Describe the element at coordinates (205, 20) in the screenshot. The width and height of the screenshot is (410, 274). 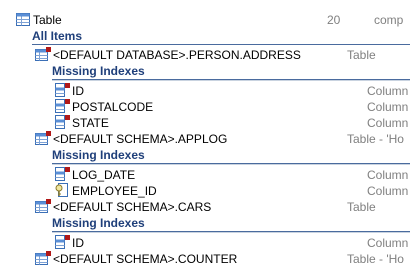
I see `top-summary-row: Table 20 comp` at that location.